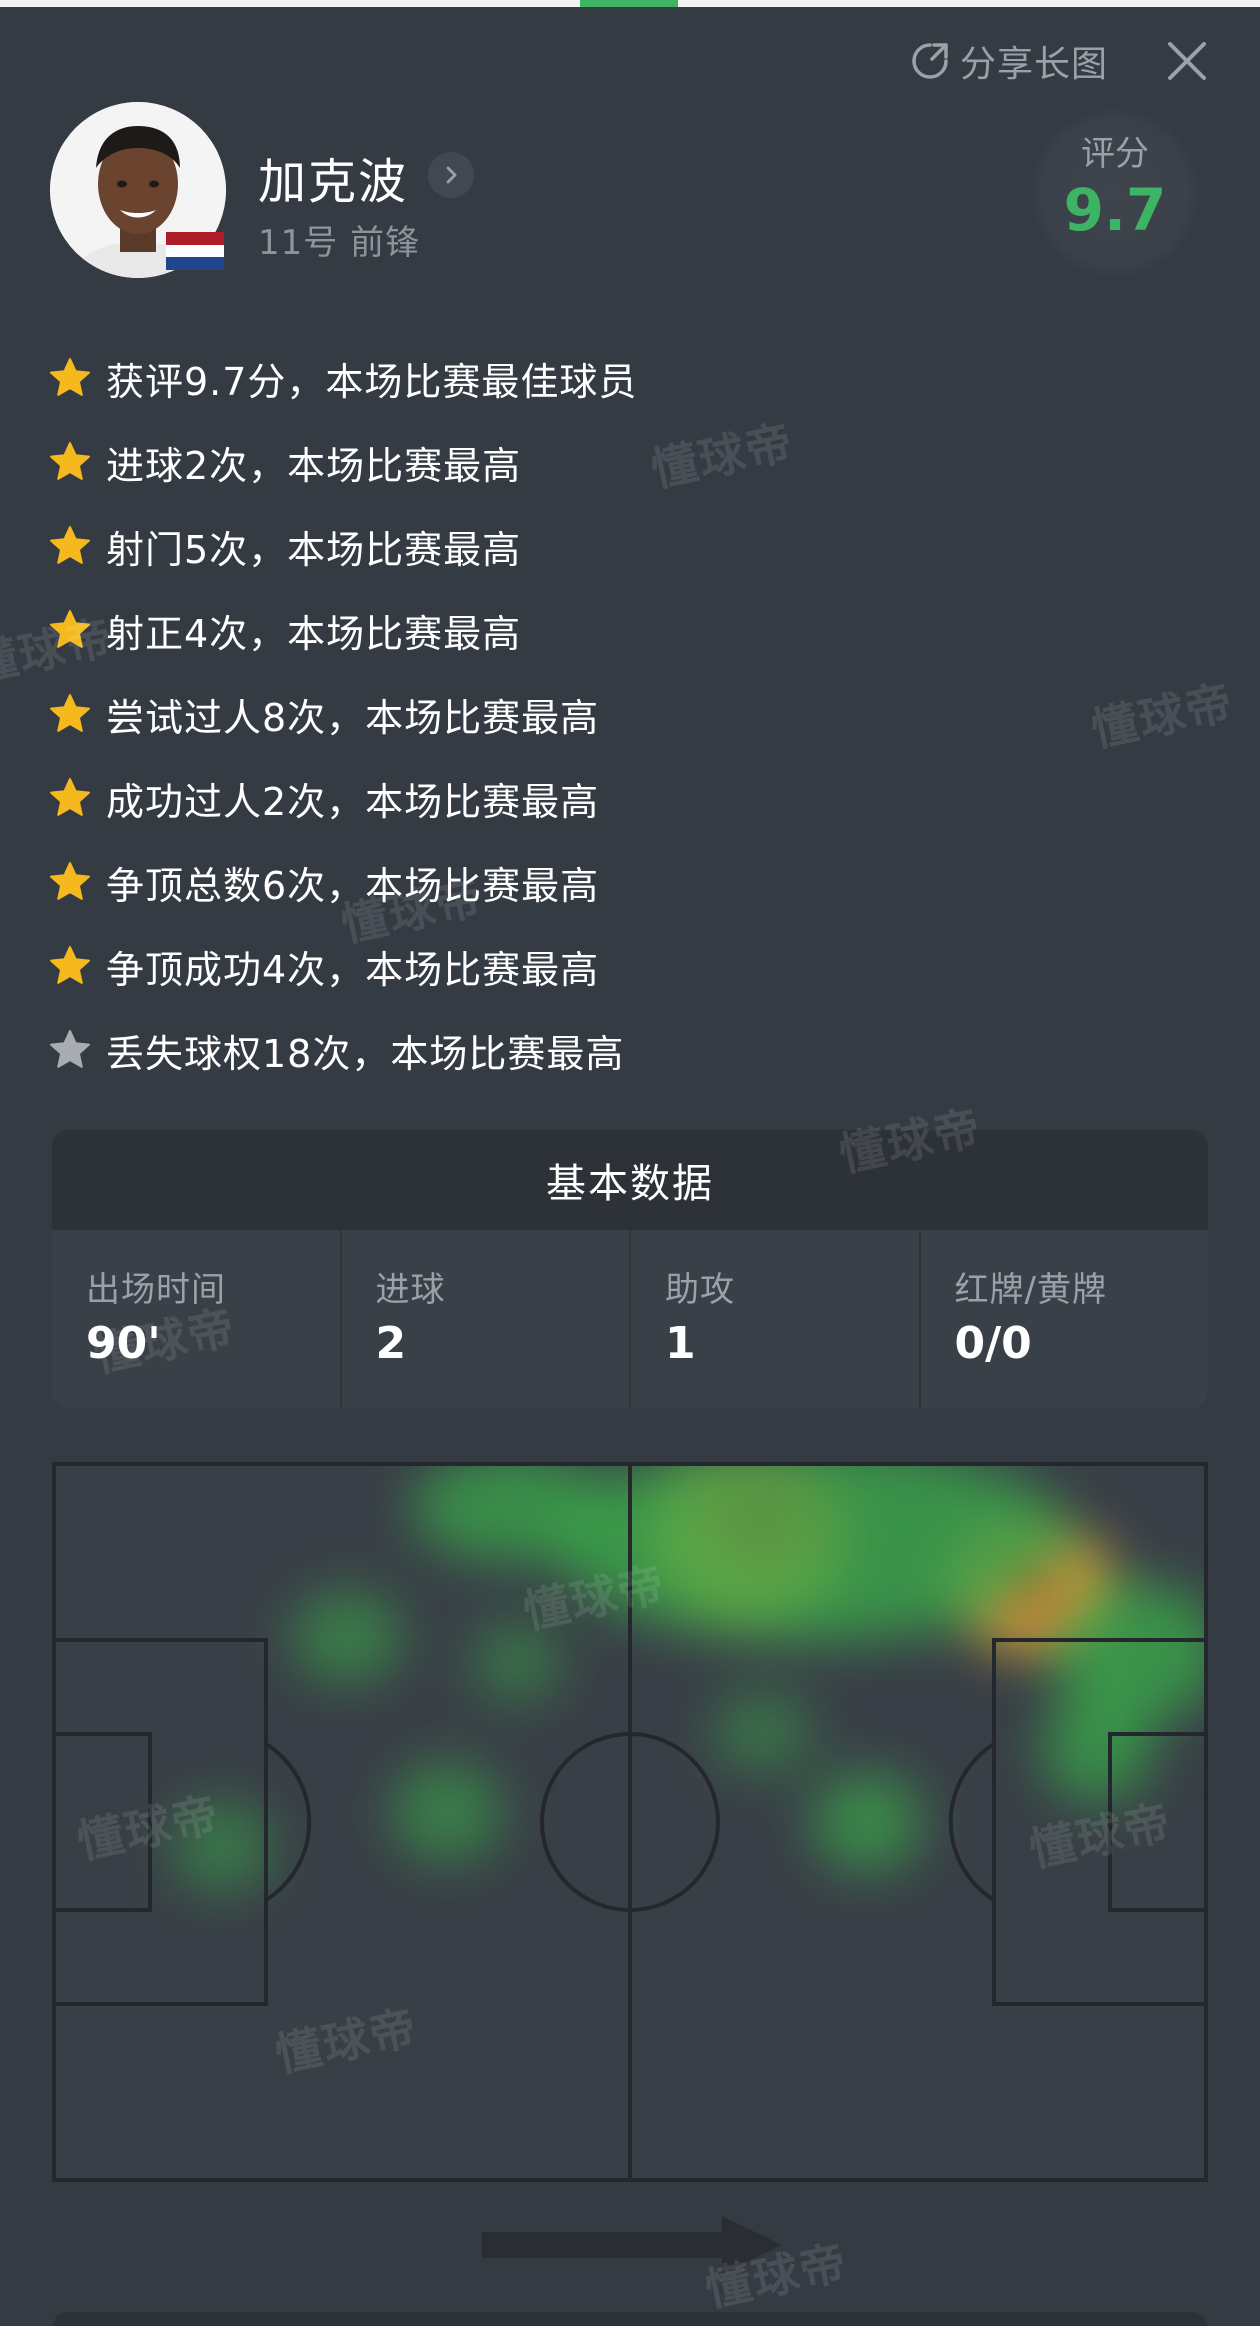 The height and width of the screenshot is (2326, 1260). I want to click on share-label: 分享长图, so click(1034, 64).